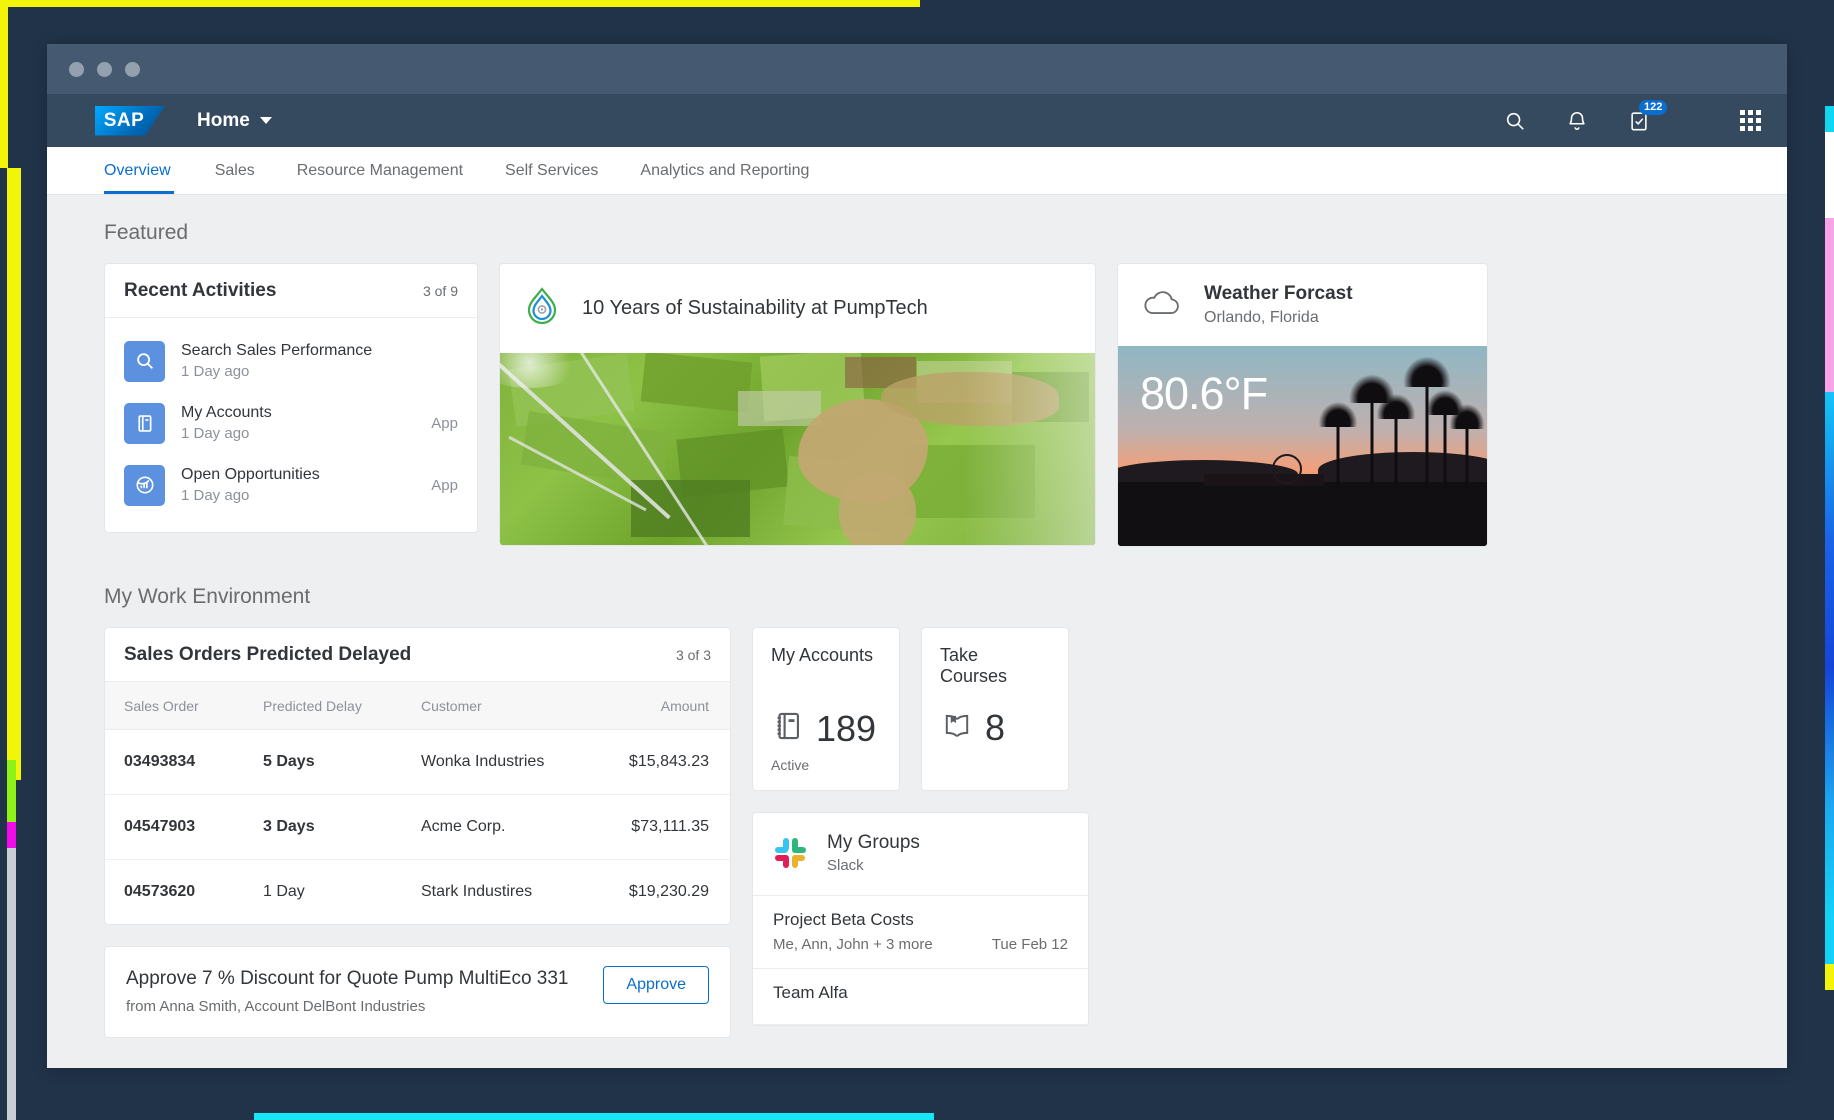 This screenshot has height=1120, width=1834. Describe the element at coordinates (656, 985) in the screenshot. I see `approve-button: Approve` at that location.